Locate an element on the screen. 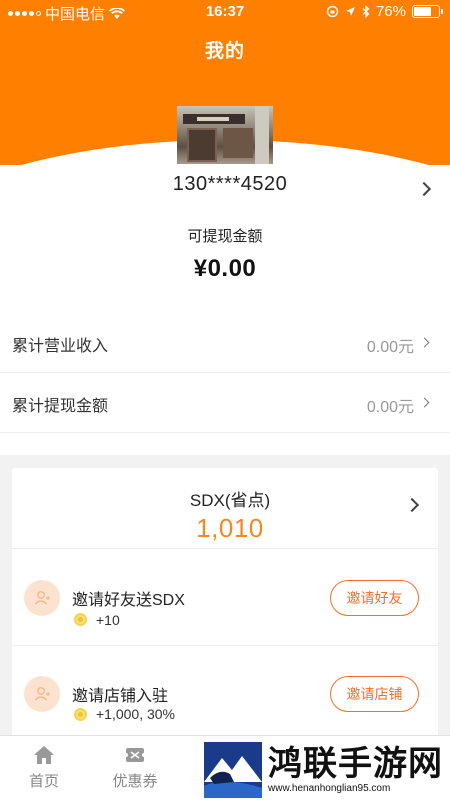 The width and height of the screenshot is (450, 800). orientation-lock-icon is located at coordinates (332, 11).